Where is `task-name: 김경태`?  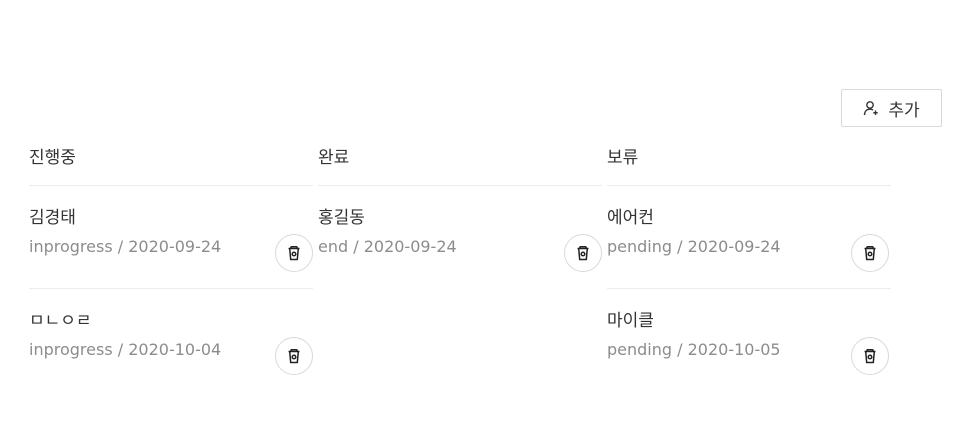 task-name: 김경태 is located at coordinates (52, 218).